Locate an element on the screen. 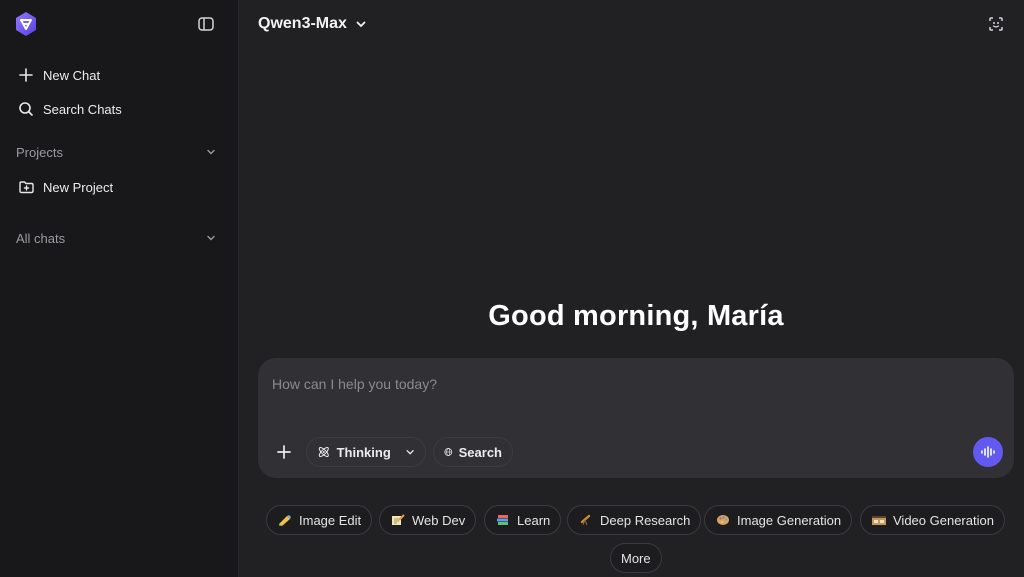 The height and width of the screenshot is (577, 1024). new-project-label: New Project is located at coordinates (78, 187).